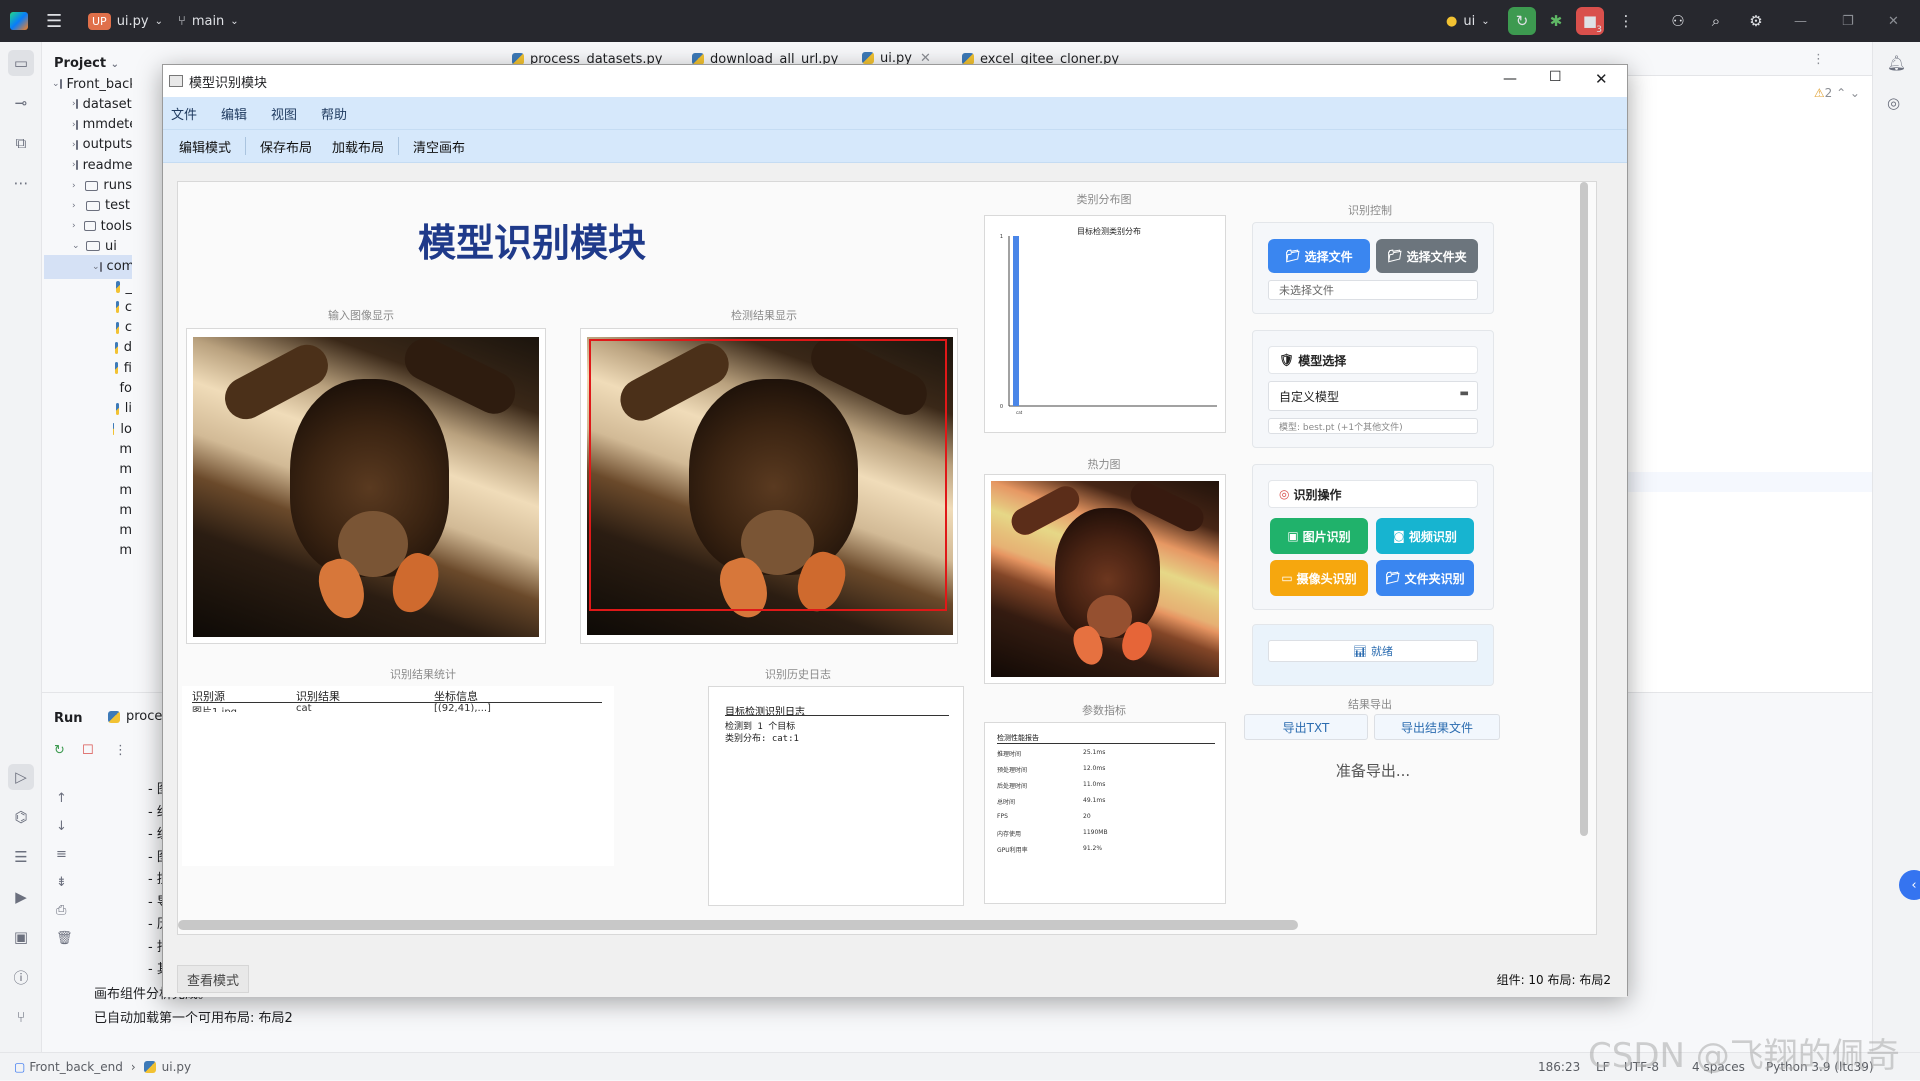 This screenshot has width=1920, height=1081. Describe the element at coordinates (128, 409) in the screenshot. I see `tree-item-label: li` at that location.